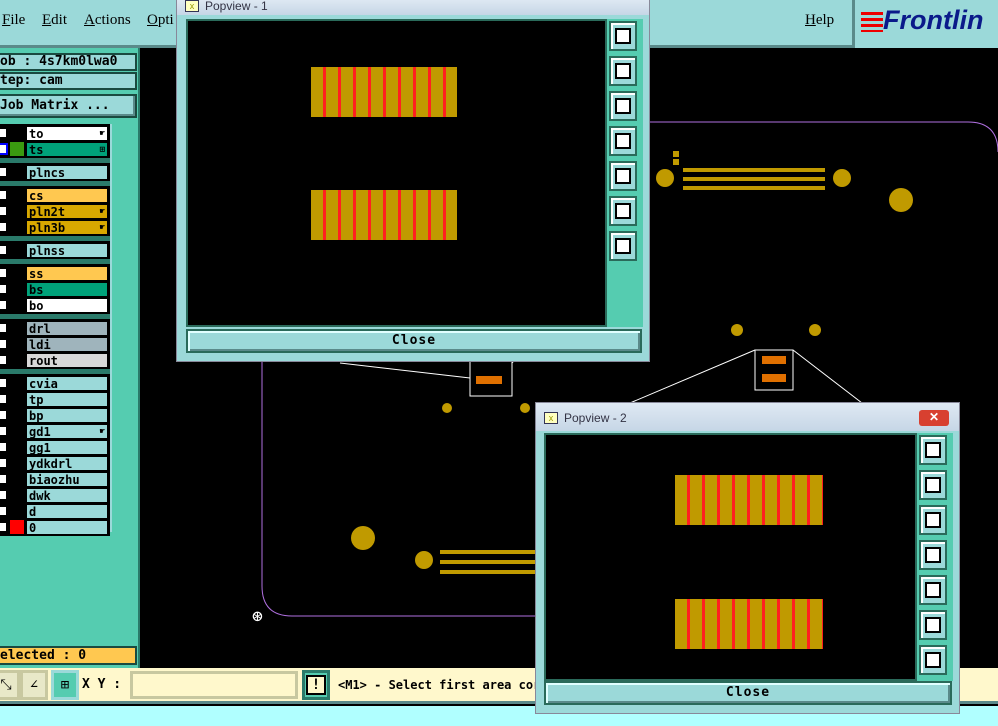 Image resolution: width=998 pixels, height=726 pixels. I want to click on layer-row: cs, so click(54, 195).